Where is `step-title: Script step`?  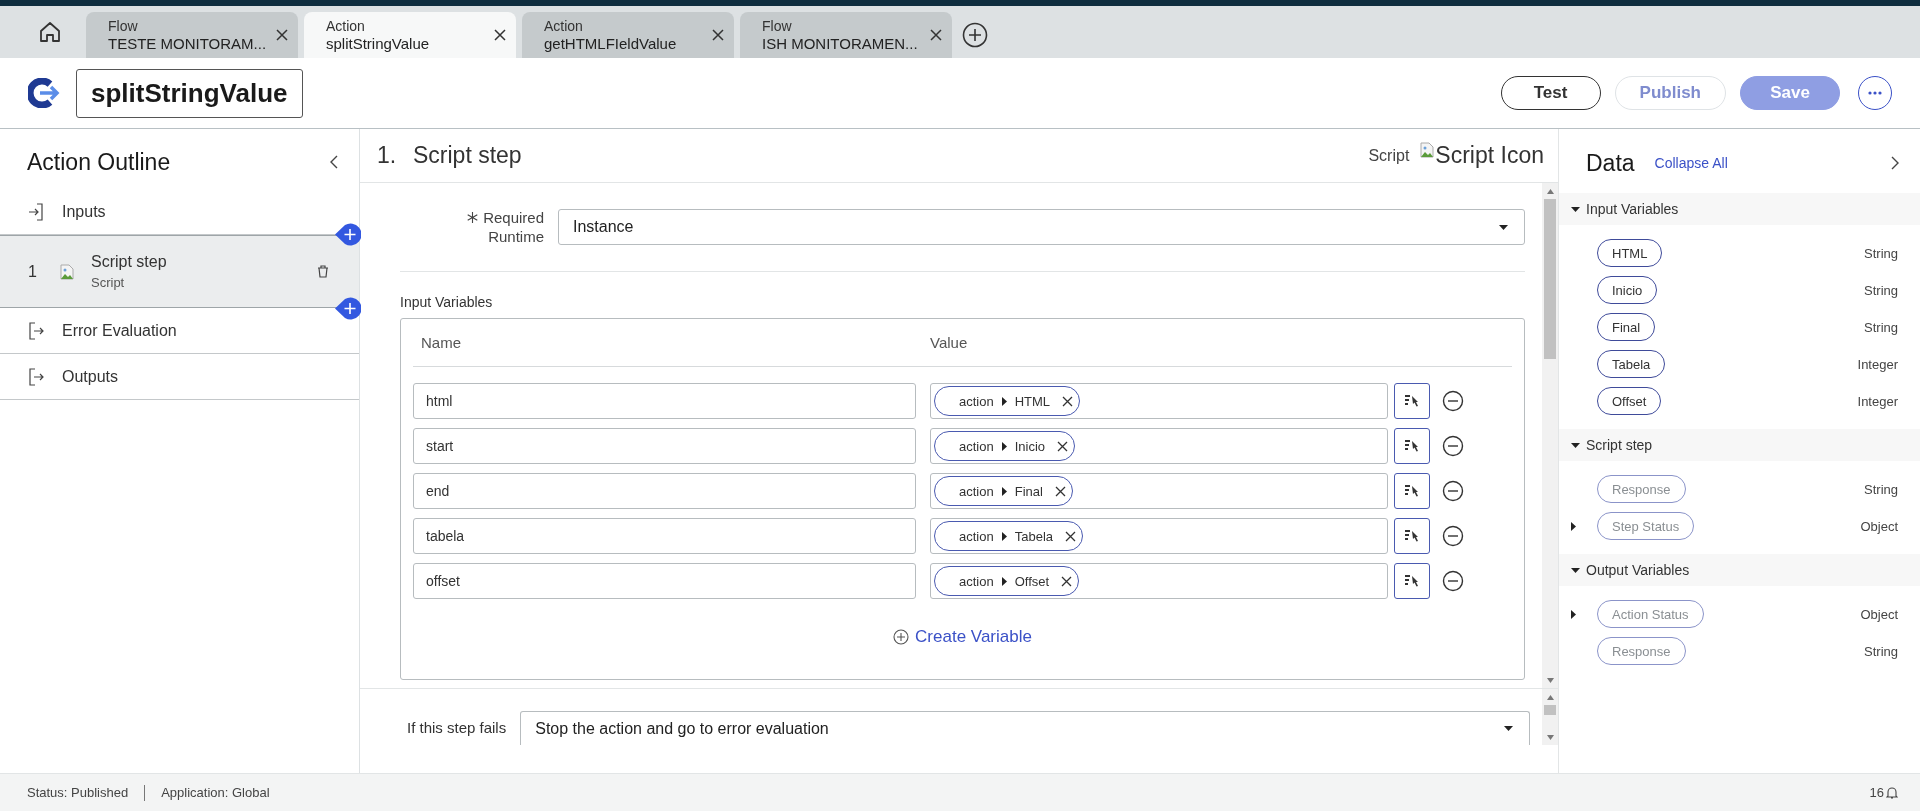 step-title: Script step is located at coordinates (467, 155).